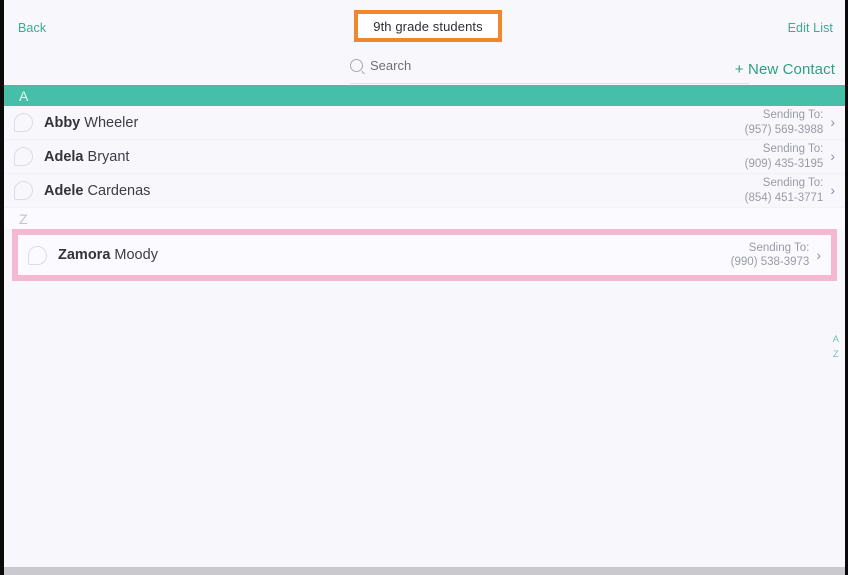 Image resolution: width=848 pixels, height=575 pixels. I want to click on contact-row-right: Sending To: (854) 451-3771 ›, so click(790, 190).